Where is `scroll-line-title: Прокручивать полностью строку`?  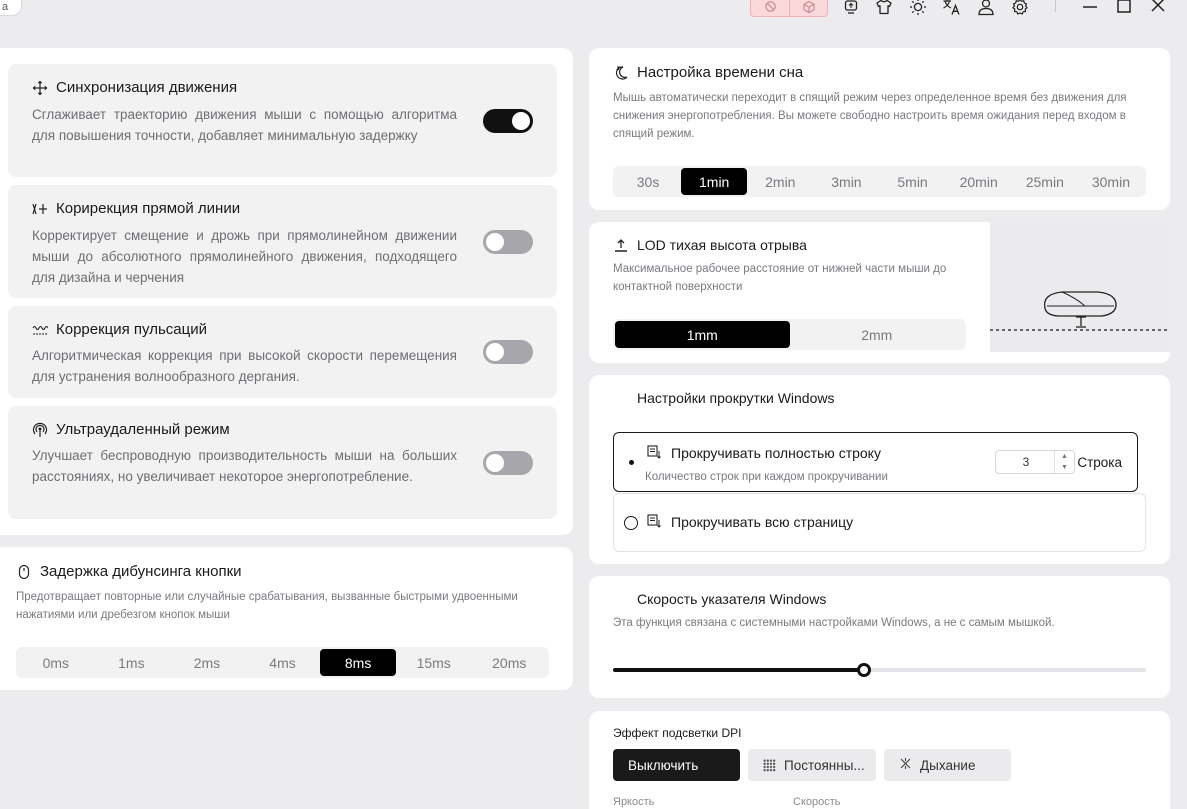
scroll-line-title: Прокручивать полностью строку is located at coordinates (764, 453).